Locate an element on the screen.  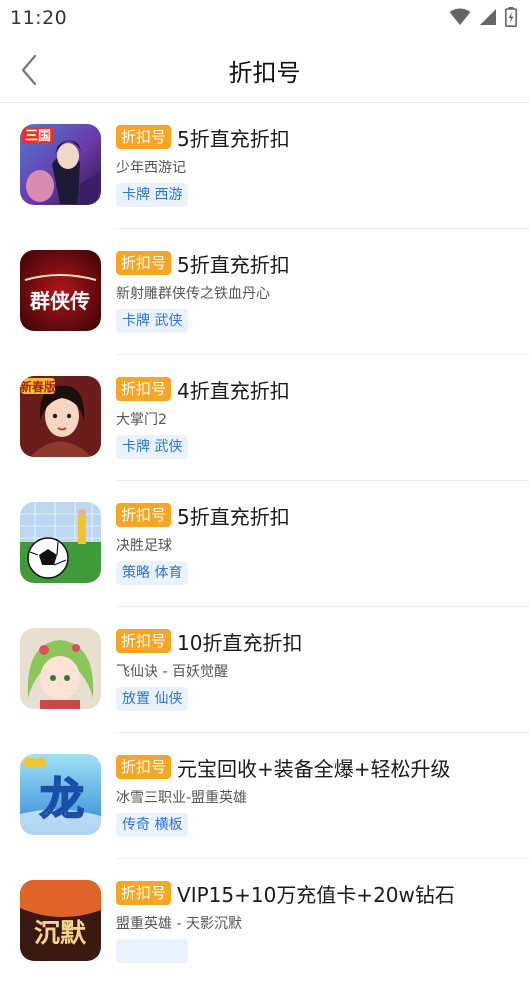
status-bar: 11:20 is located at coordinates (264, 18).